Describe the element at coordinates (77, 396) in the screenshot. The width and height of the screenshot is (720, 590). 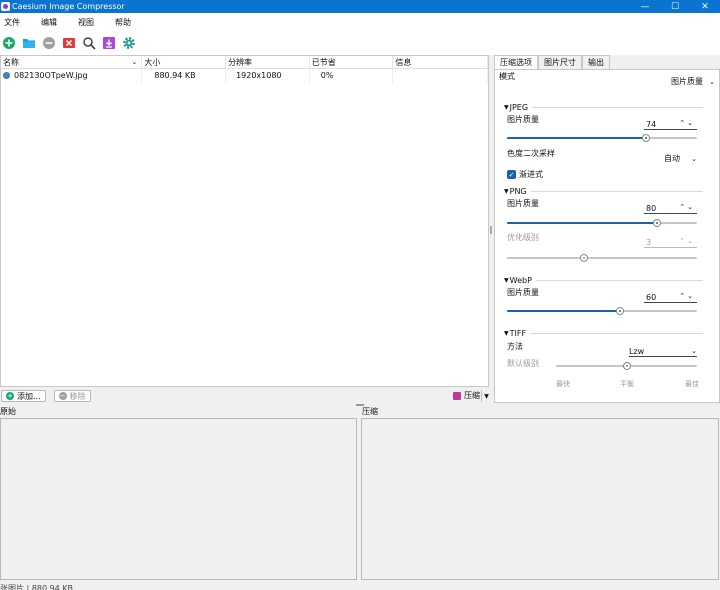
I see `remove-button-label: 移除` at that location.